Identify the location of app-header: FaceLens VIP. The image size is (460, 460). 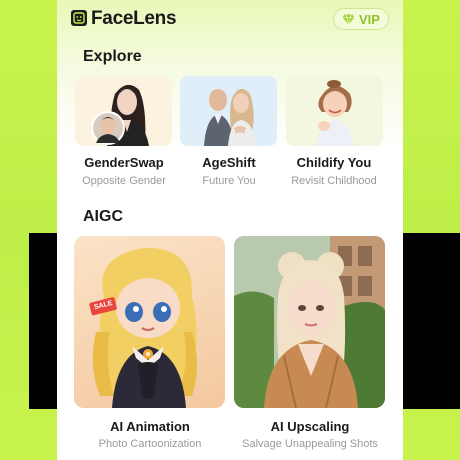
(230, 18).